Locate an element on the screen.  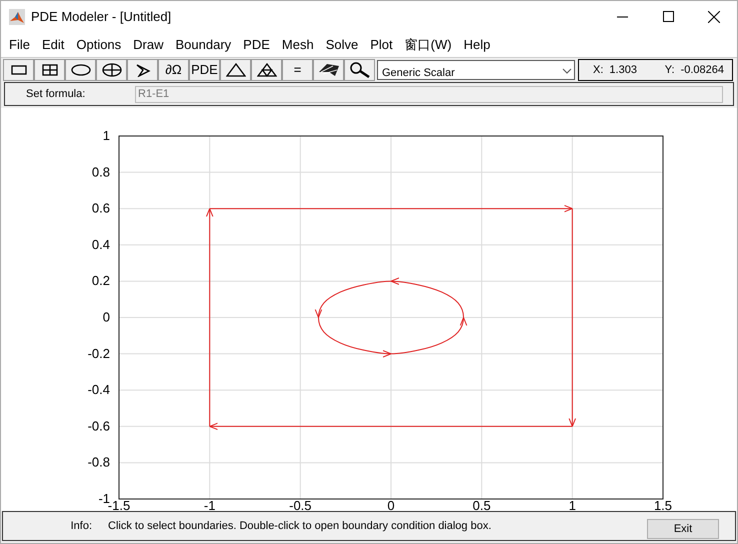
y-tick-label: 0.6 is located at coordinates (101, 208).